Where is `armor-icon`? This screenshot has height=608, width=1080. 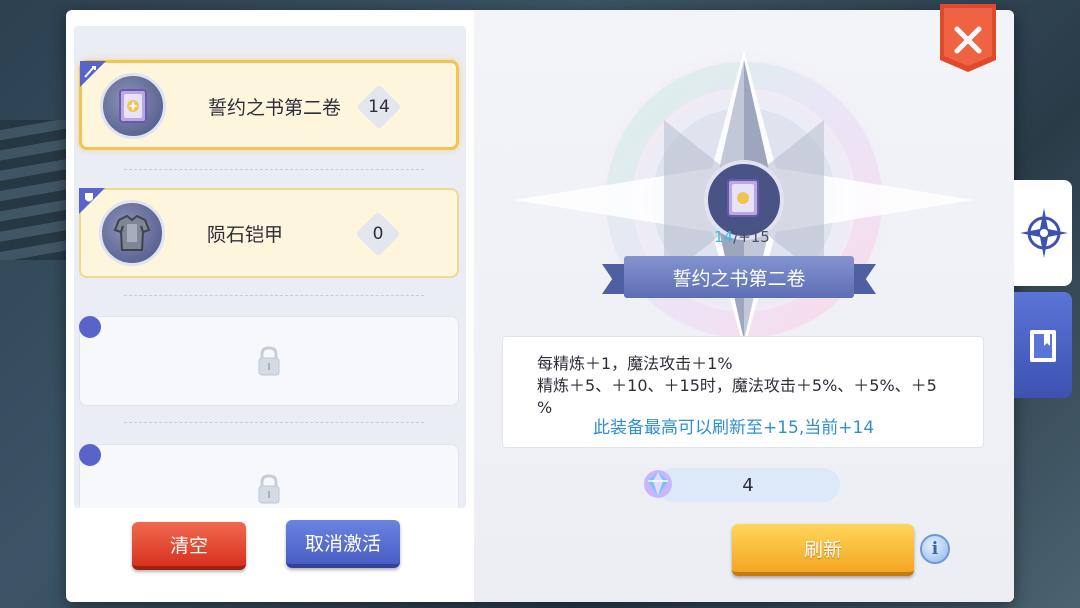
armor-icon is located at coordinates (132, 233).